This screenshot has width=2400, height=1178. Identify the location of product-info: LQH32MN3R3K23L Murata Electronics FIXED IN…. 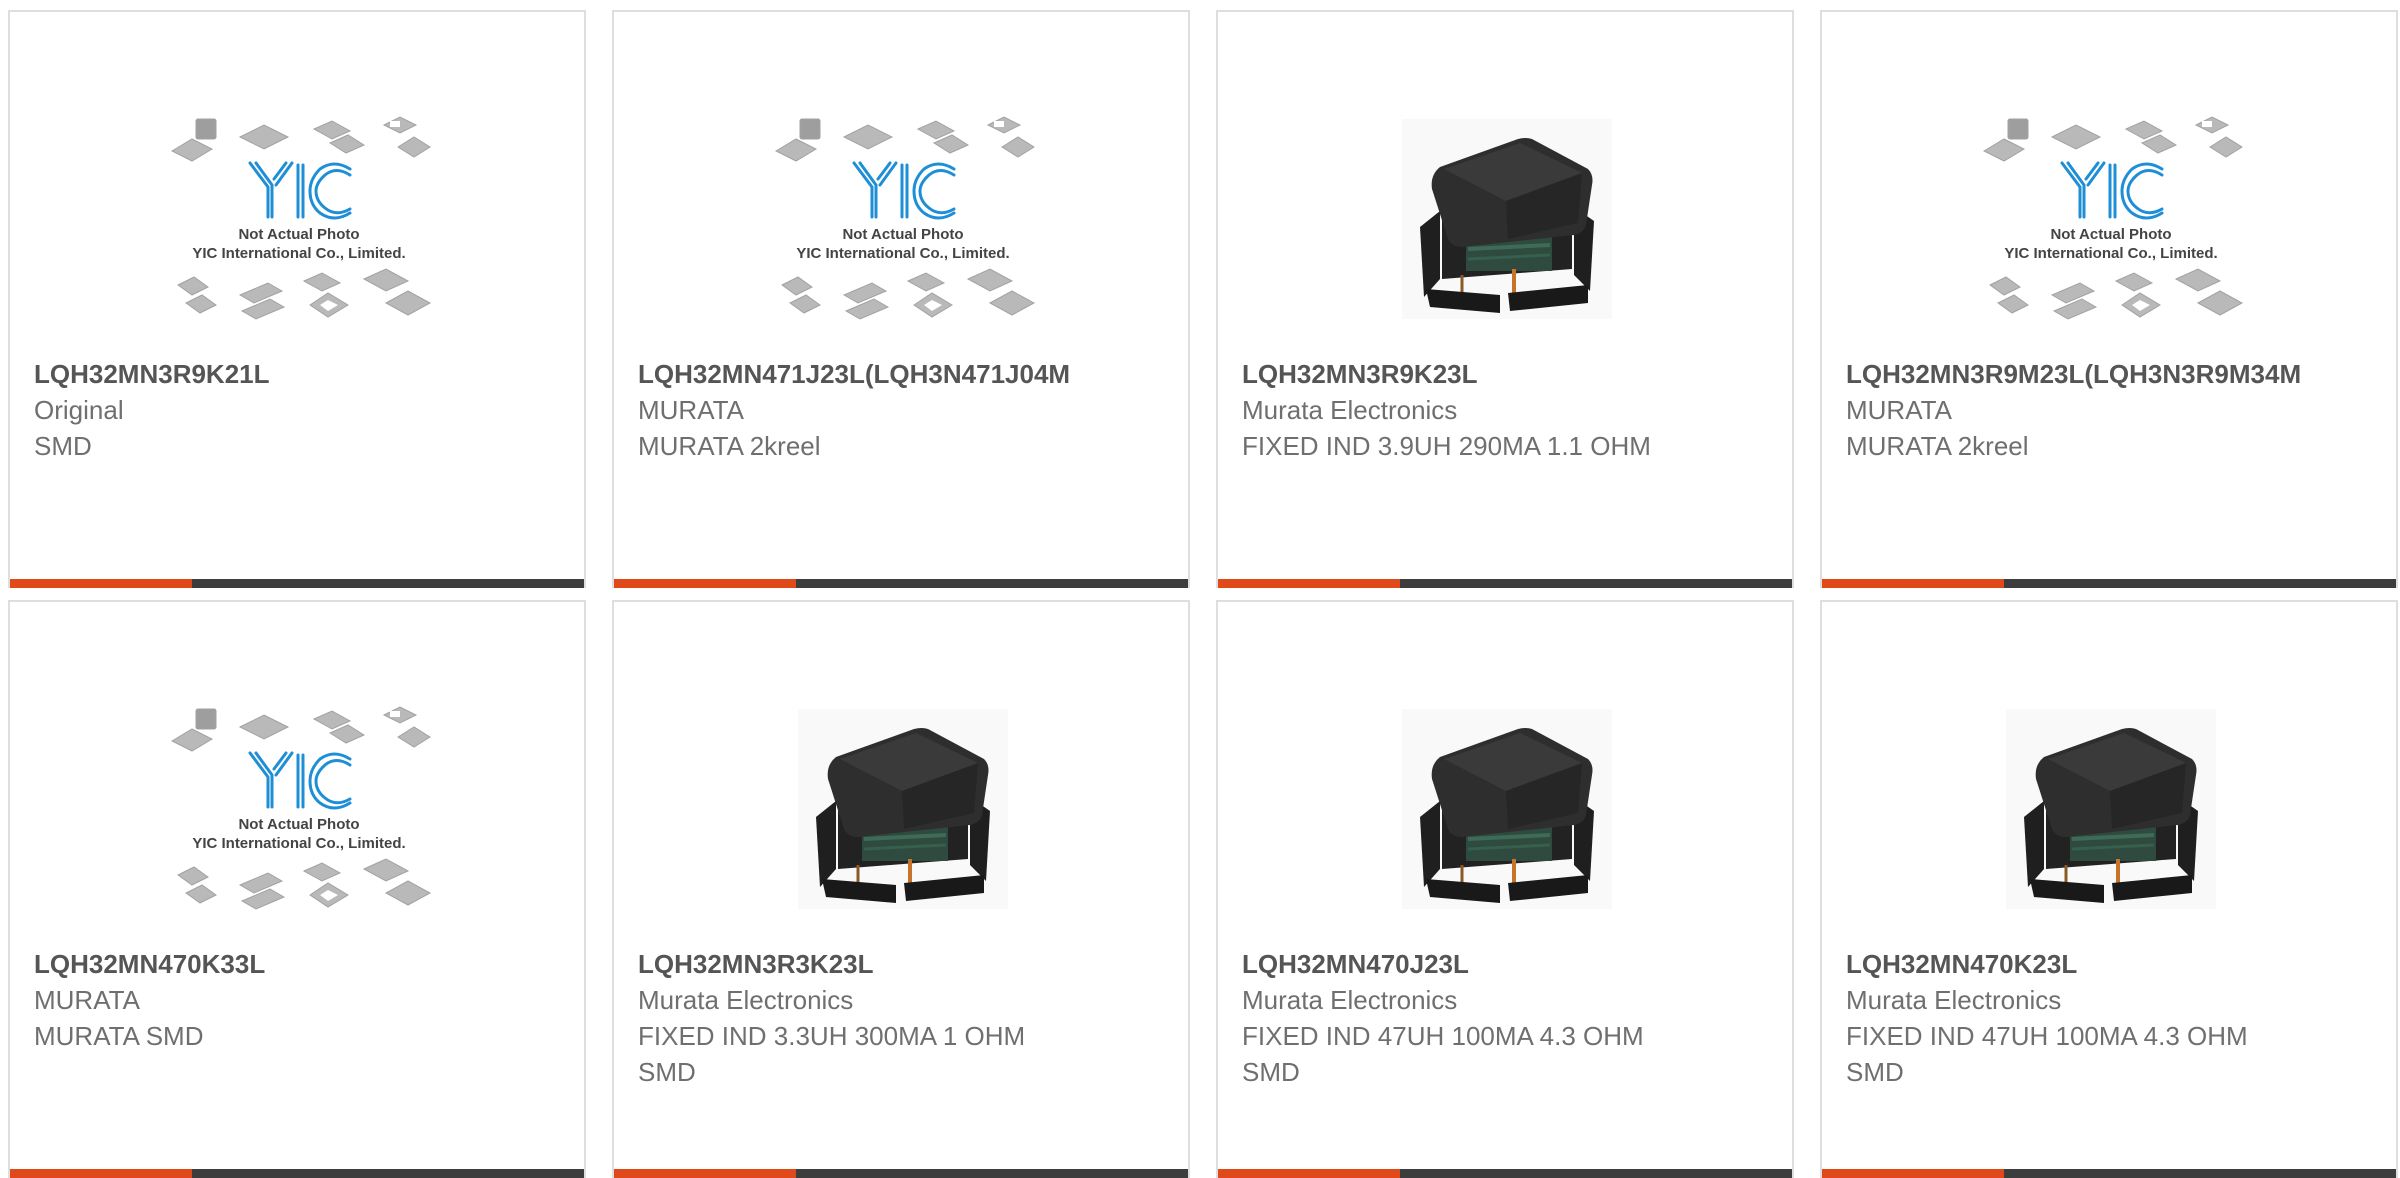
(903, 1018).